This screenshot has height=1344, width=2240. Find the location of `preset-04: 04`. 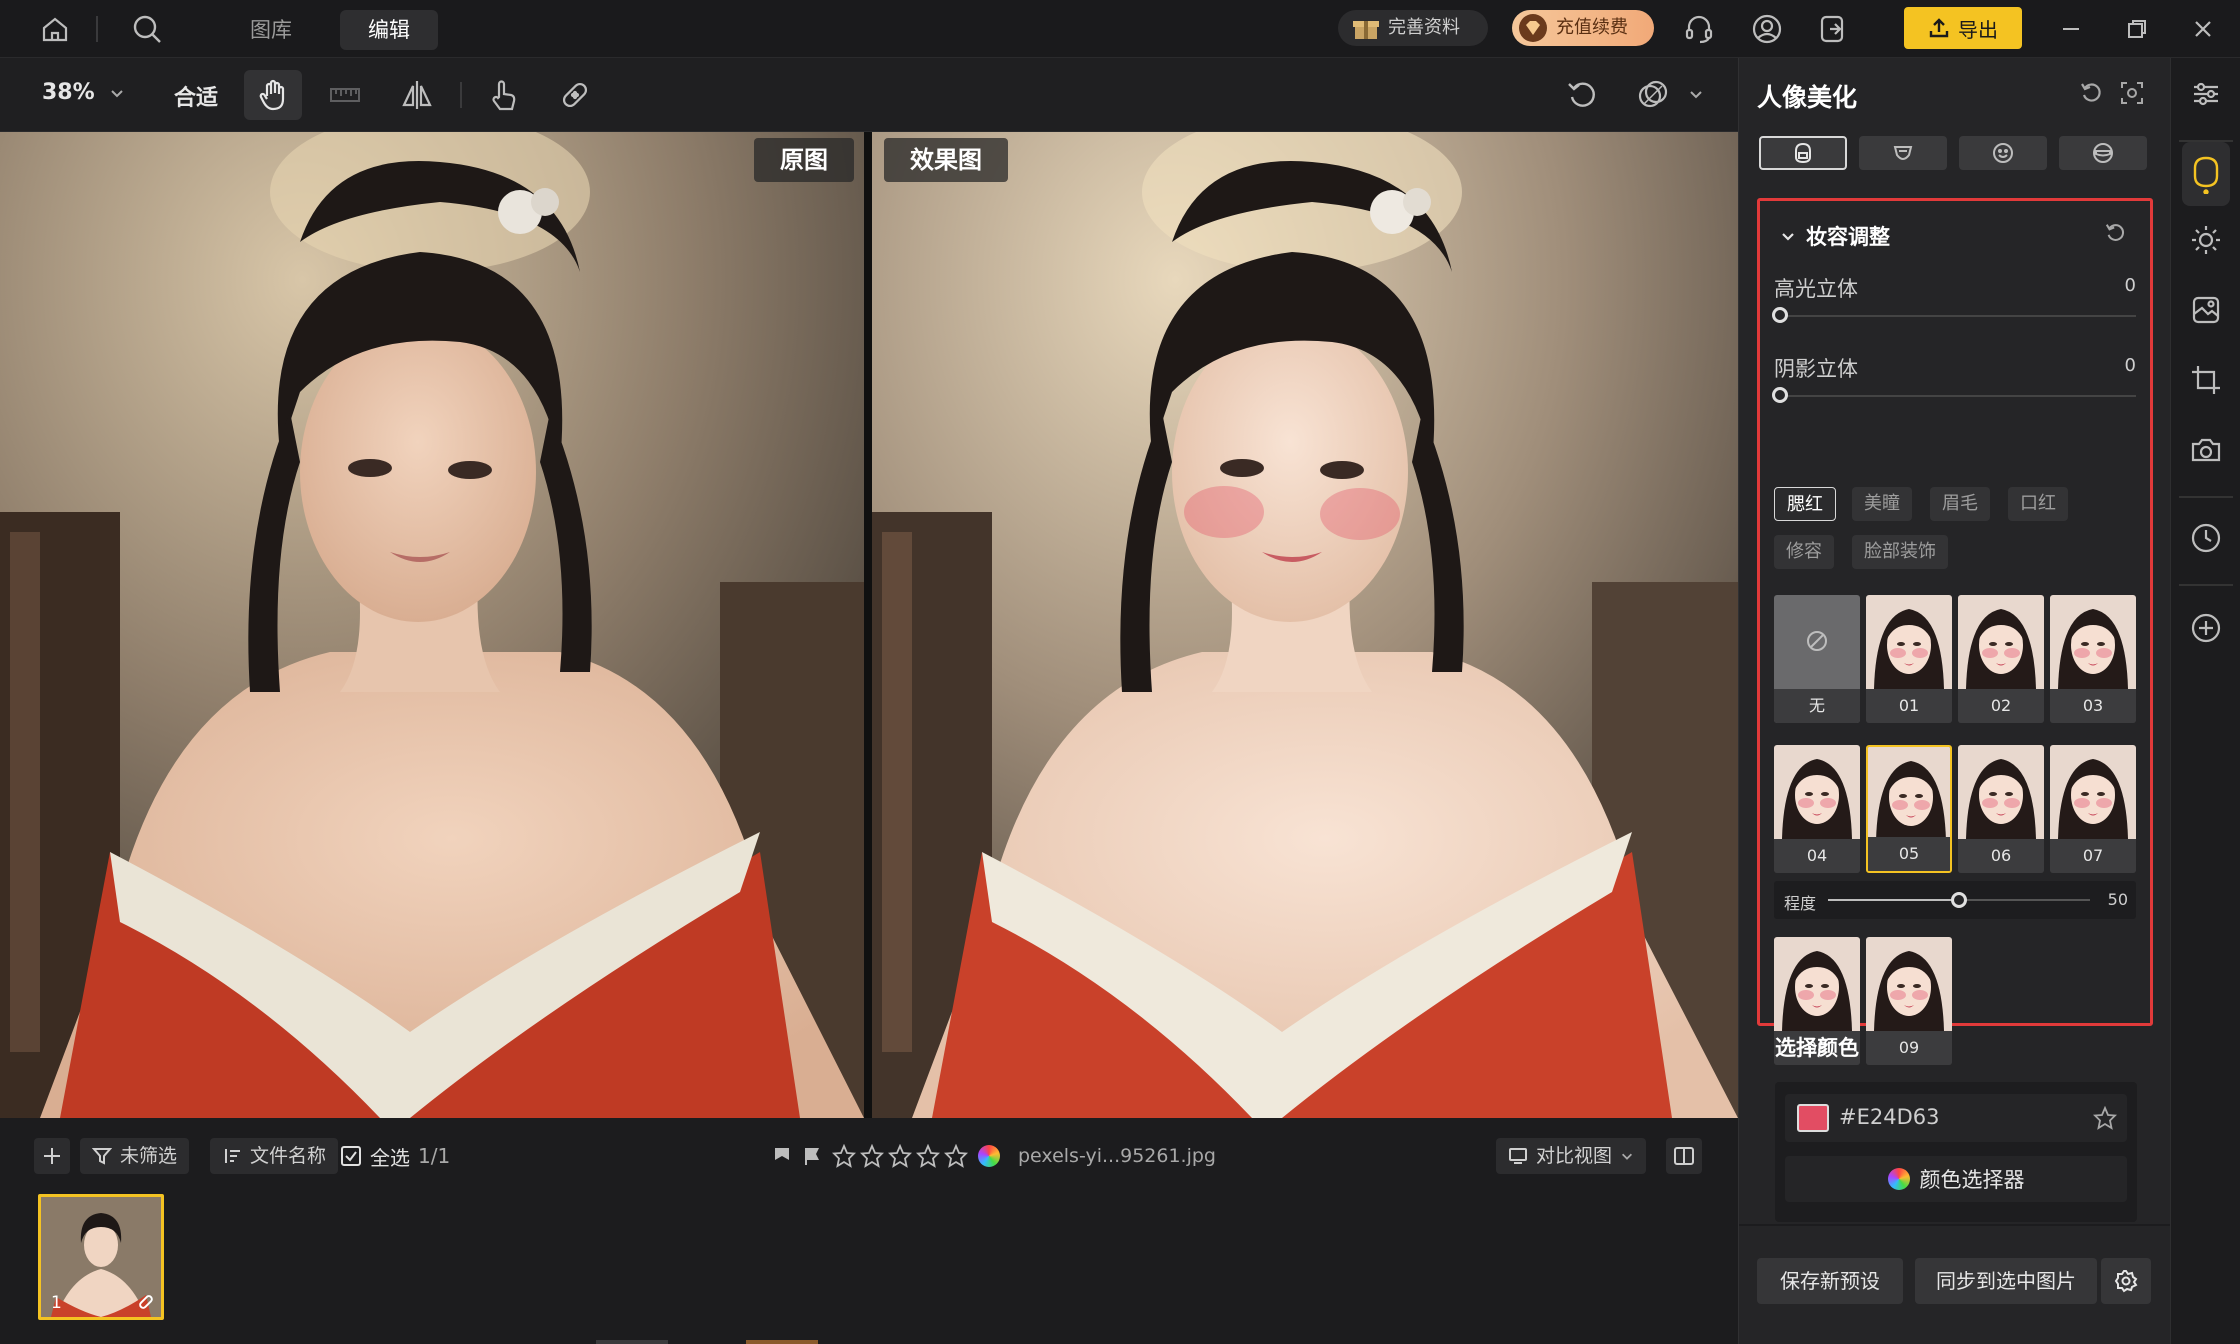

preset-04: 04 is located at coordinates (1817, 809).